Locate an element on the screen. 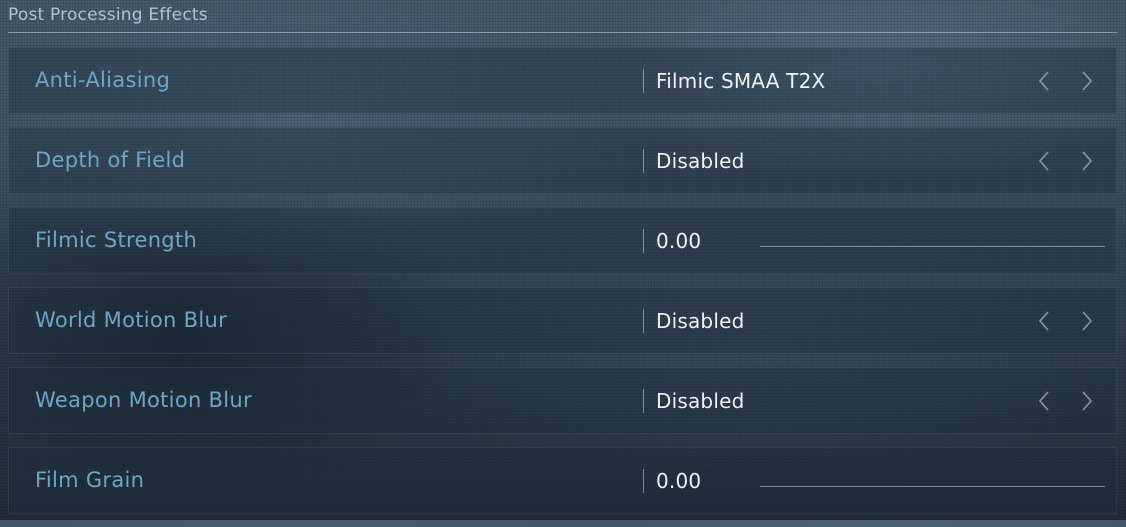 Image resolution: width=1126 pixels, height=527 pixels. setting-value: Filmic SMAA T2X is located at coordinates (741, 81).